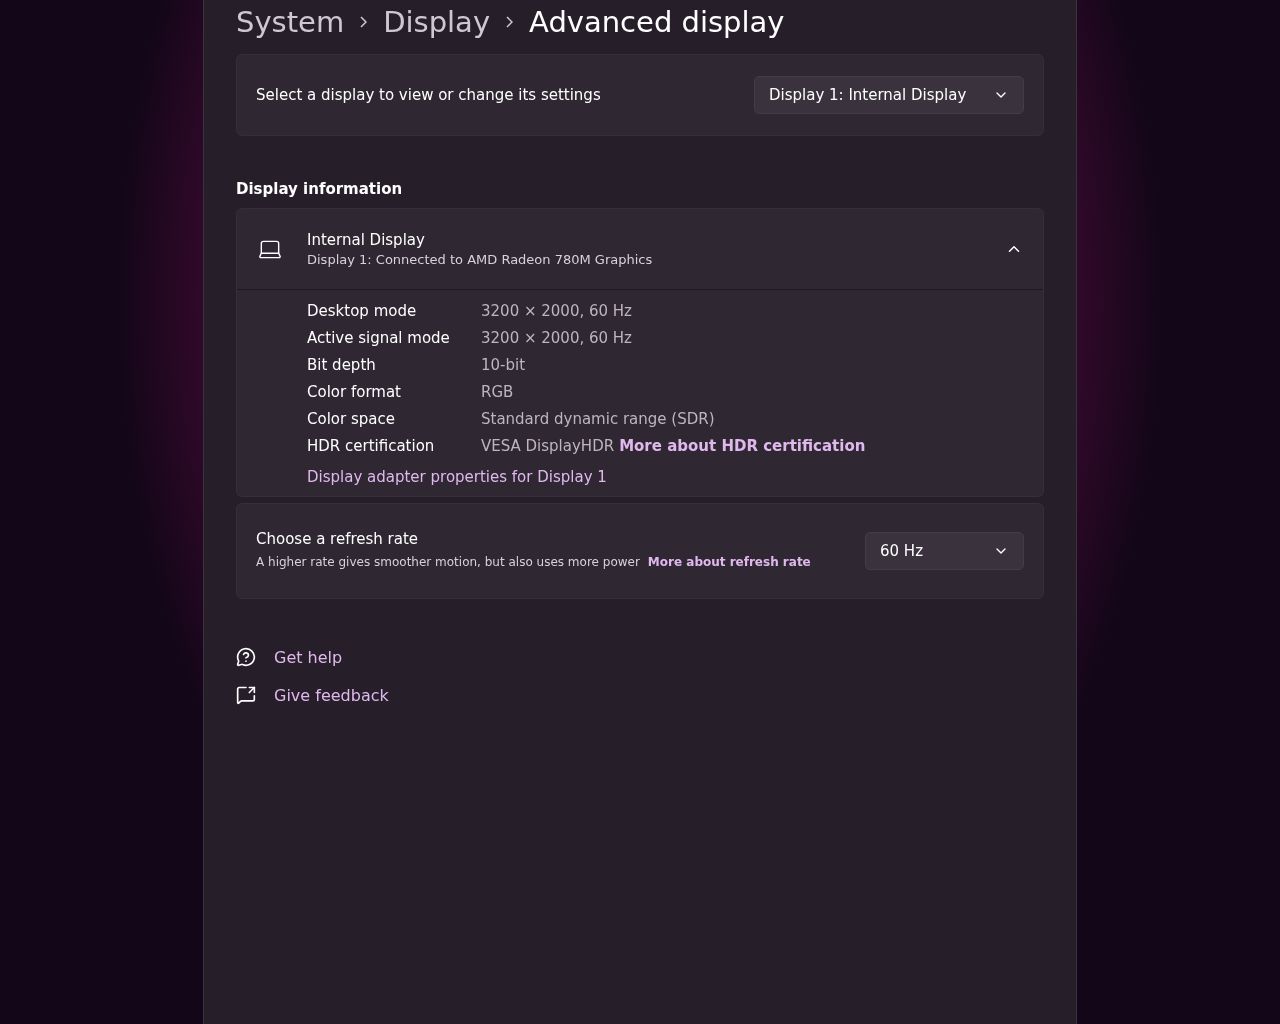 The width and height of the screenshot is (1280, 1024). Describe the element at coordinates (308, 657) in the screenshot. I see `help-link: Get help` at that location.